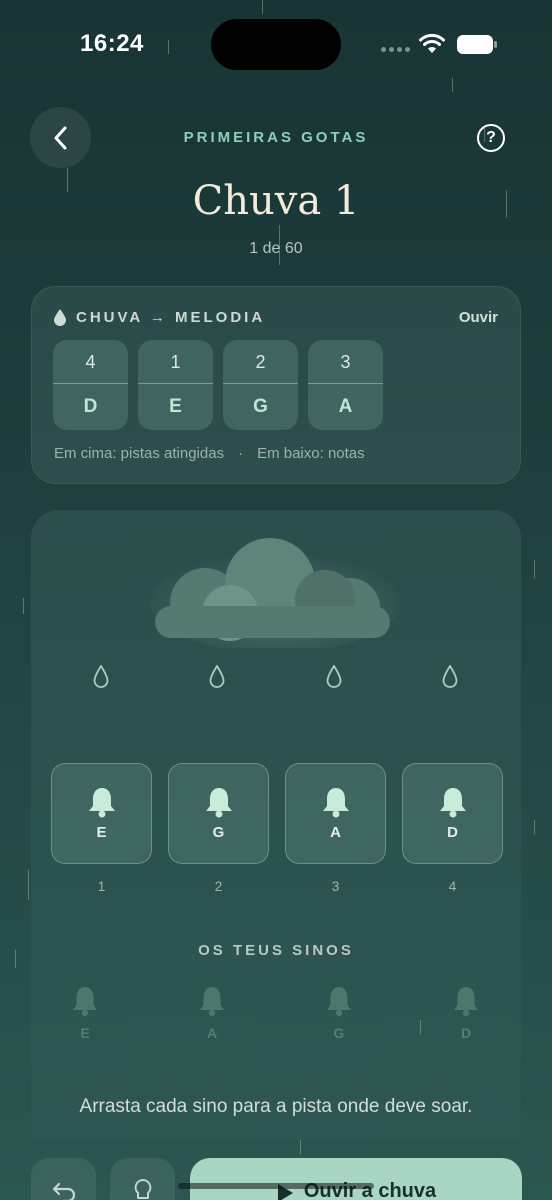 The width and height of the screenshot is (552, 1200). Describe the element at coordinates (142, 1189) in the screenshot. I see `lightbulb-icon` at that location.